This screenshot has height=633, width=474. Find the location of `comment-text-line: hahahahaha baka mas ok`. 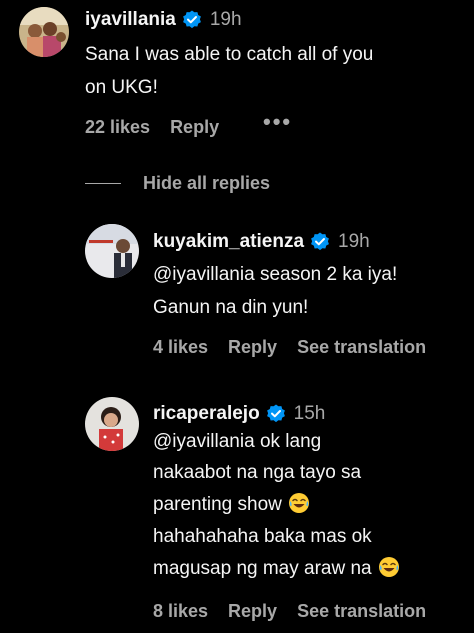

comment-text-line: hahahahaha baka mas ok is located at coordinates (262, 536).